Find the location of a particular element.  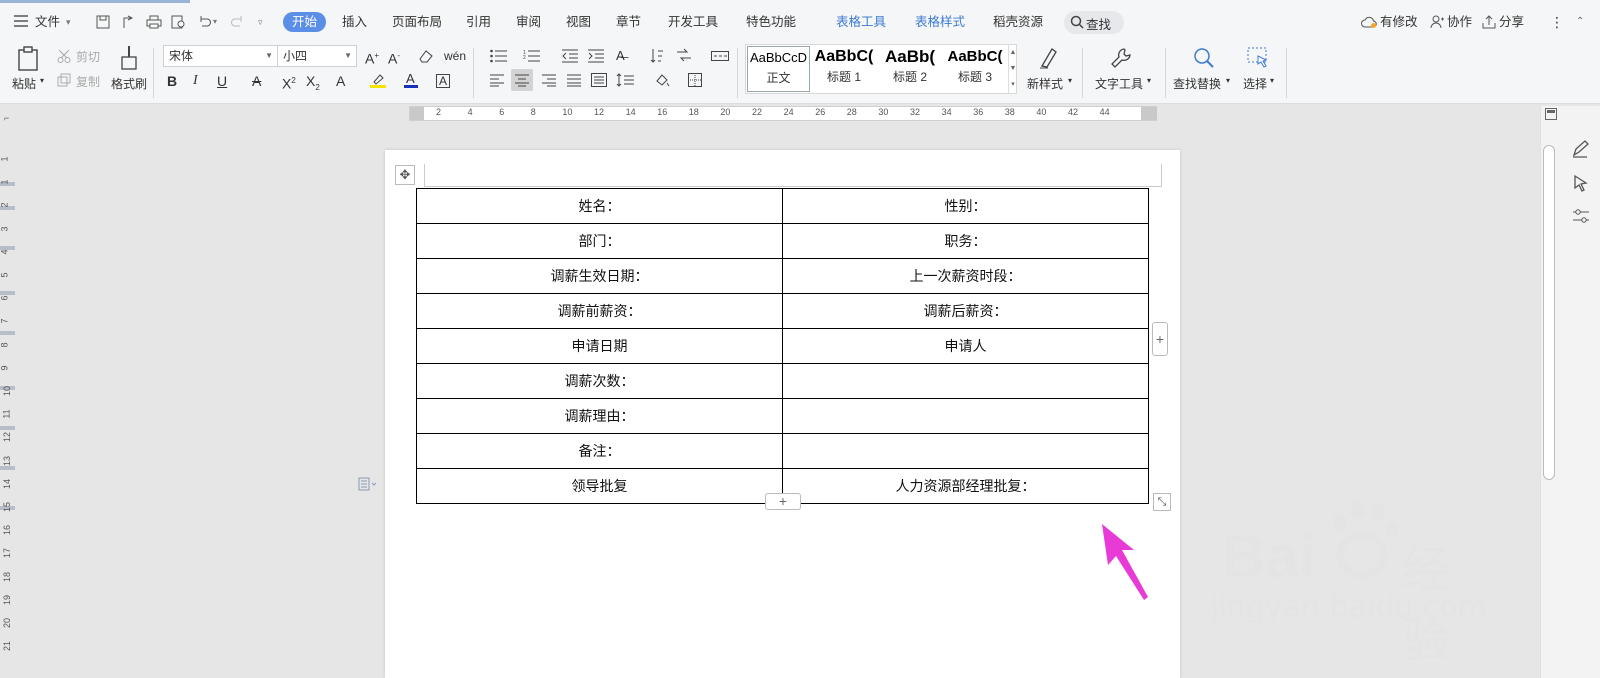

style-heading-1: AaBbC( 标题 1 is located at coordinates (844, 69).